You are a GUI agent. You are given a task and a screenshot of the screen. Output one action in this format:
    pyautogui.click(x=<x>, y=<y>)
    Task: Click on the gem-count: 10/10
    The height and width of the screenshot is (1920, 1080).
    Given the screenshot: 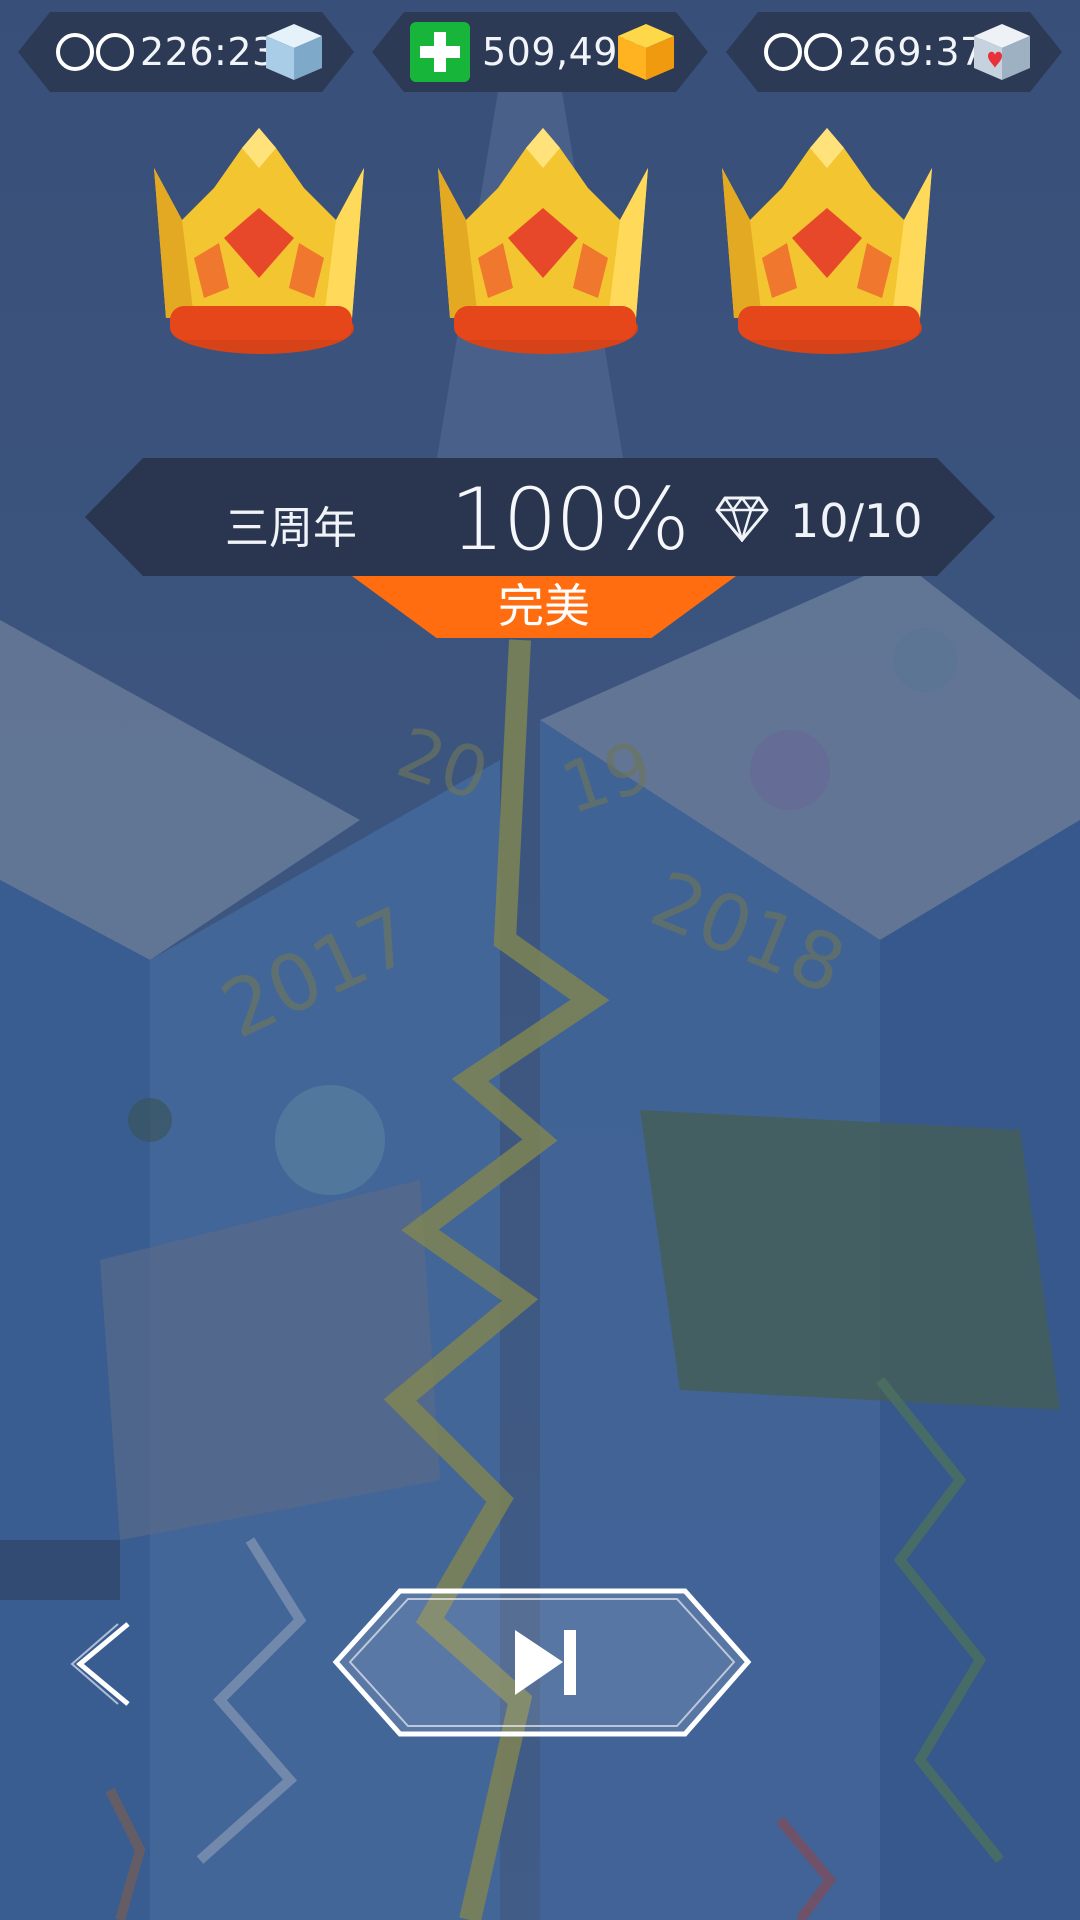 What is the action you would take?
    pyautogui.click(x=856, y=521)
    